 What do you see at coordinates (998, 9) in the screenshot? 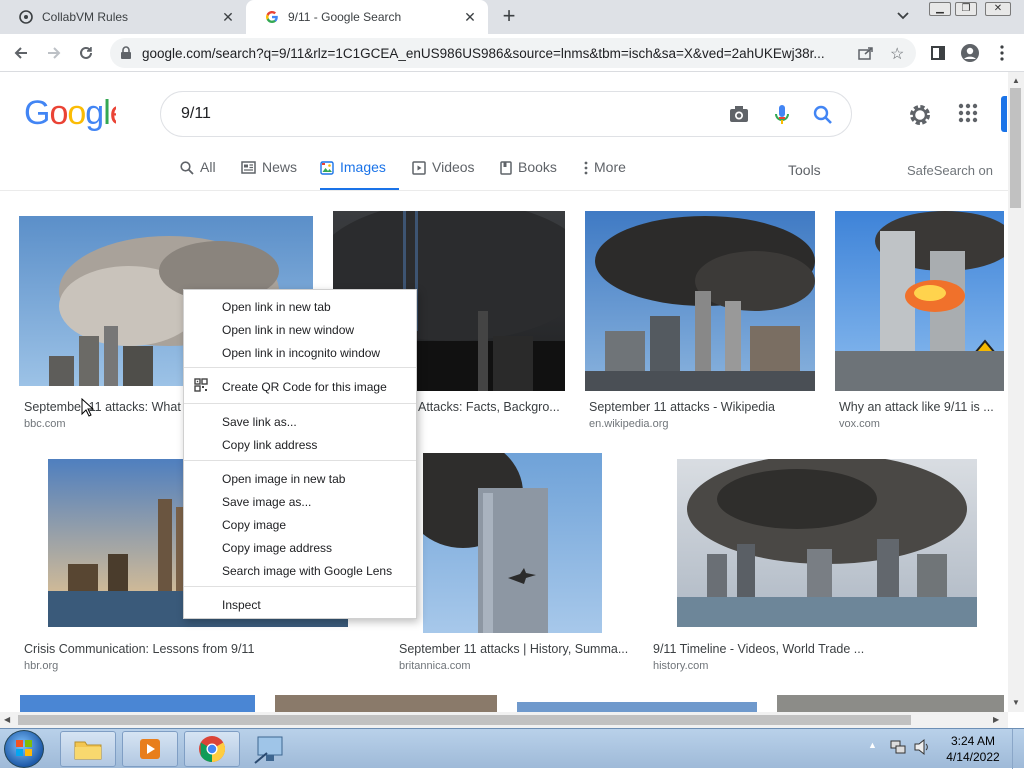
I see `close-window-button: ✕` at bounding box center [998, 9].